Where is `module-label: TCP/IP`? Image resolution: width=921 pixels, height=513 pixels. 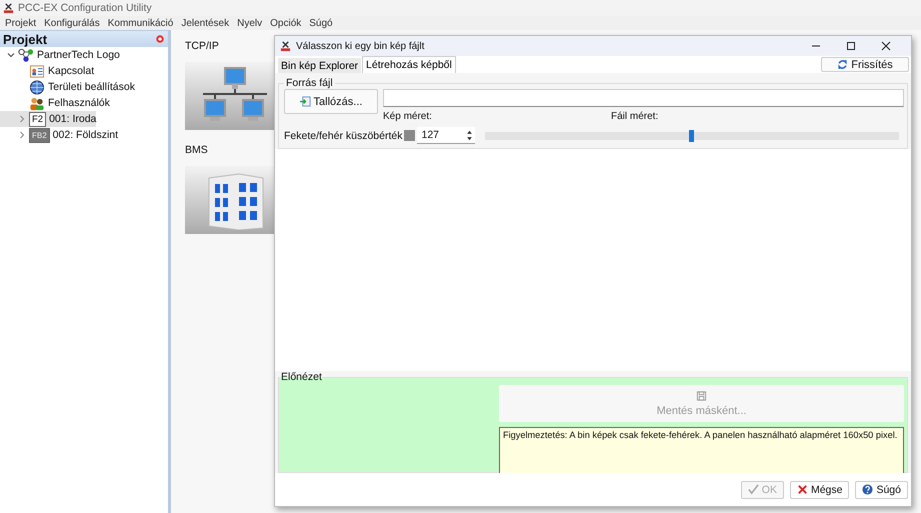
module-label: TCP/IP is located at coordinates (202, 46).